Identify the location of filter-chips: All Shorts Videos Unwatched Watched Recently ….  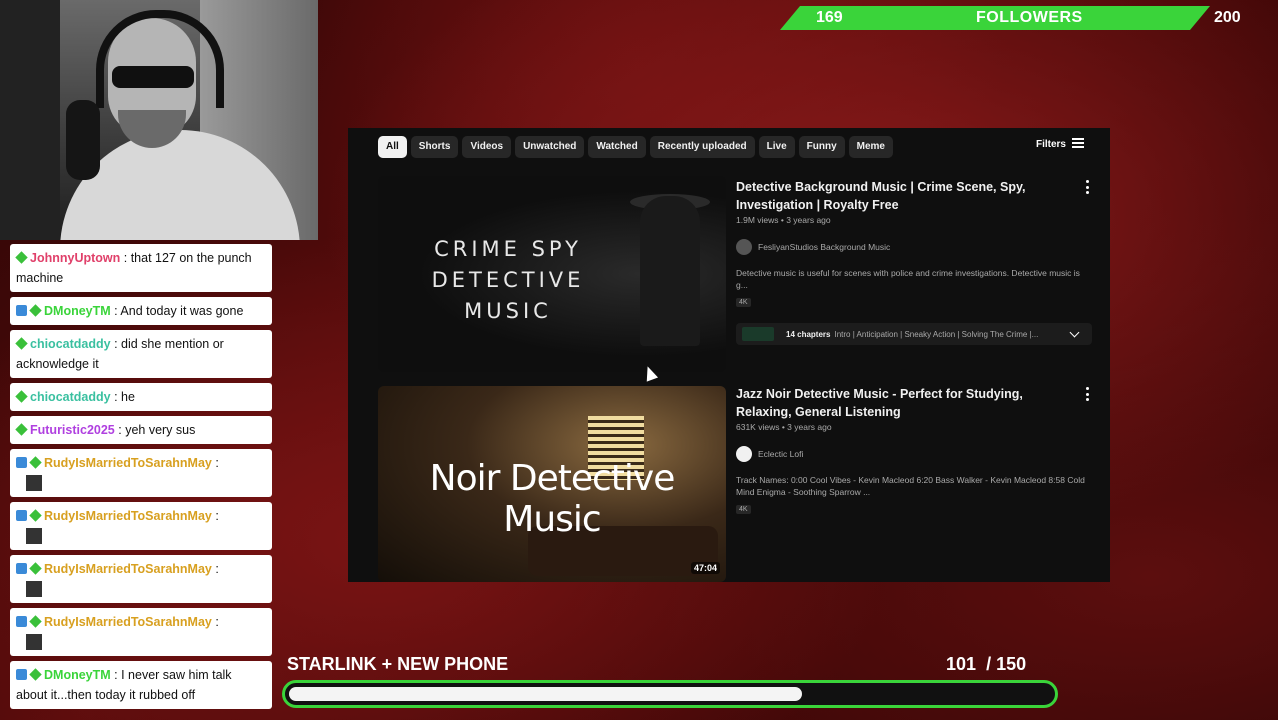
(637, 147).